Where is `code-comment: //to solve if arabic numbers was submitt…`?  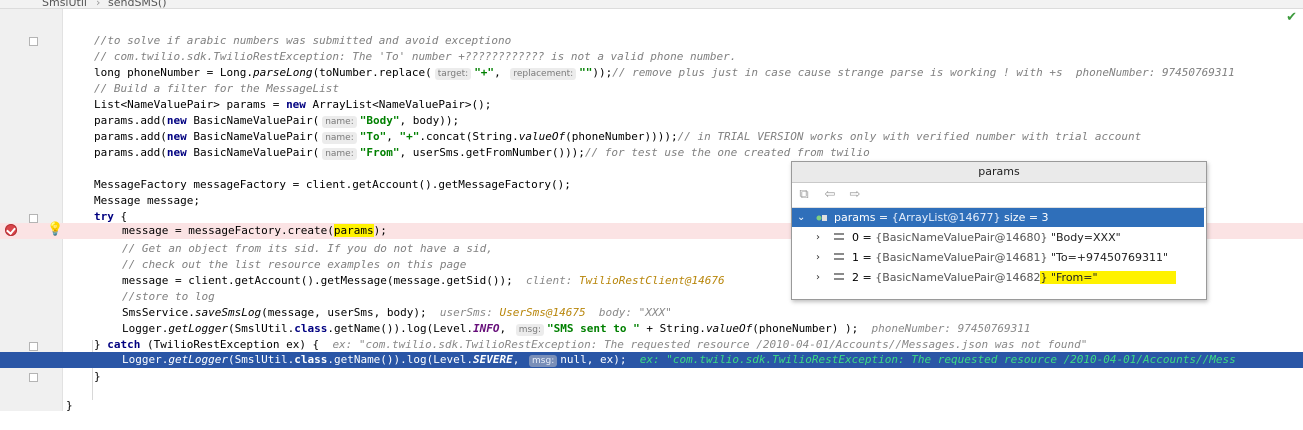
code-comment: //to solve if arabic numbers was submitt… is located at coordinates (303, 40).